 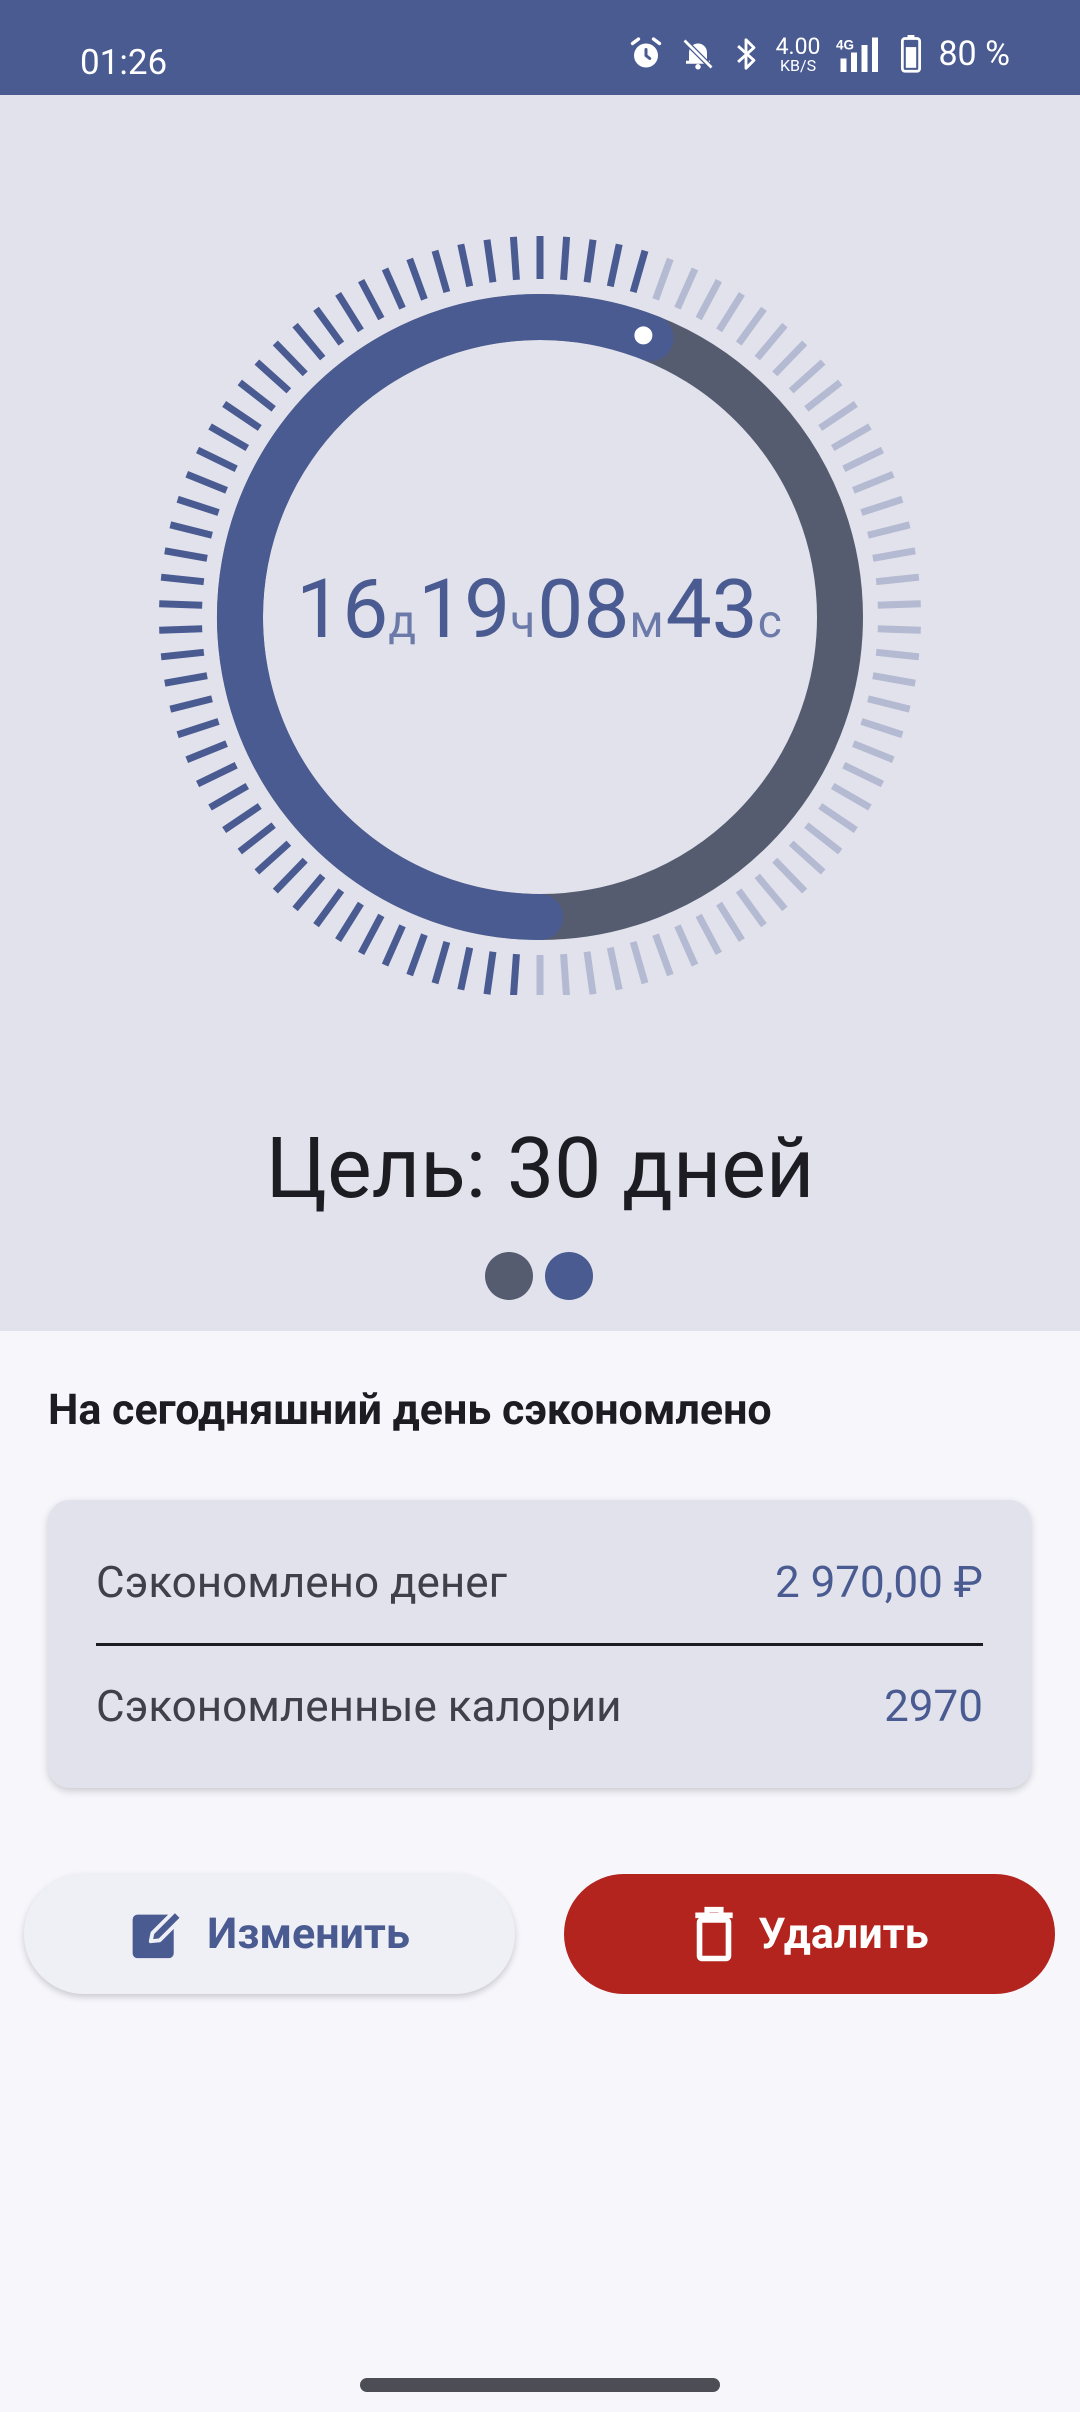 I want to click on status-bar: 01:26 4.00 KB/S 4G 80 %, so click(x=540, y=47).